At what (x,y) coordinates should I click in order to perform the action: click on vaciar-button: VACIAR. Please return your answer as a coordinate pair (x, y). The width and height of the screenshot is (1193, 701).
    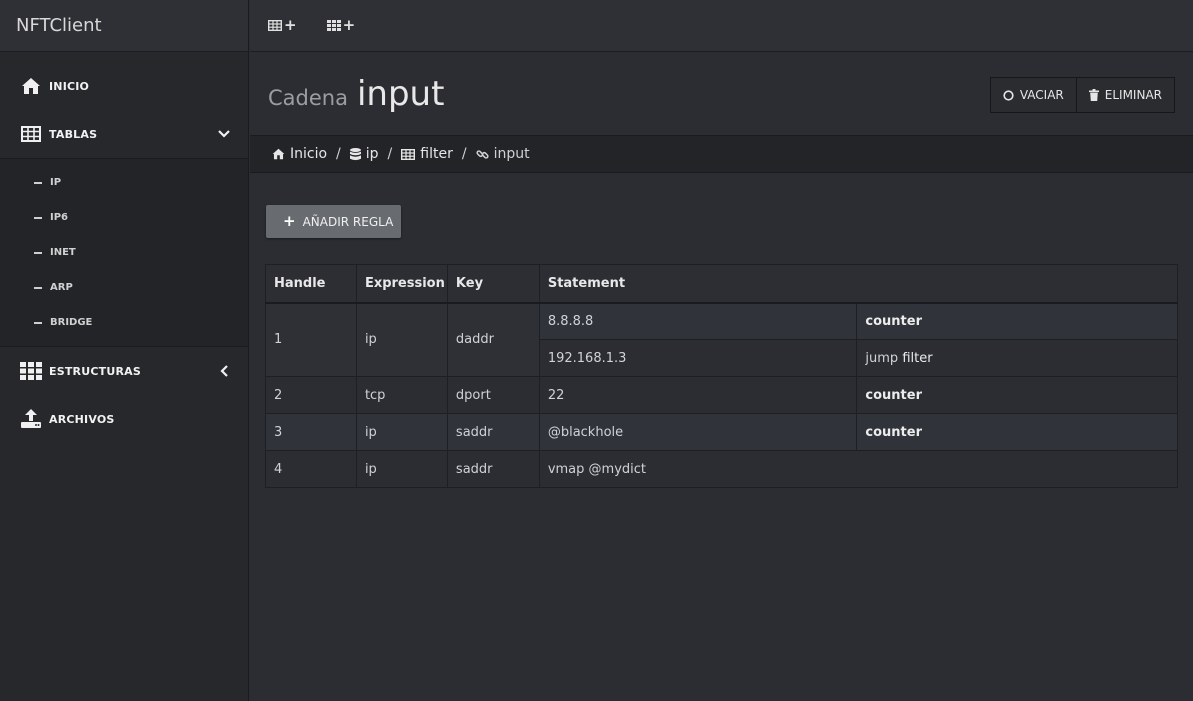
    Looking at the image, I should click on (1033, 95).